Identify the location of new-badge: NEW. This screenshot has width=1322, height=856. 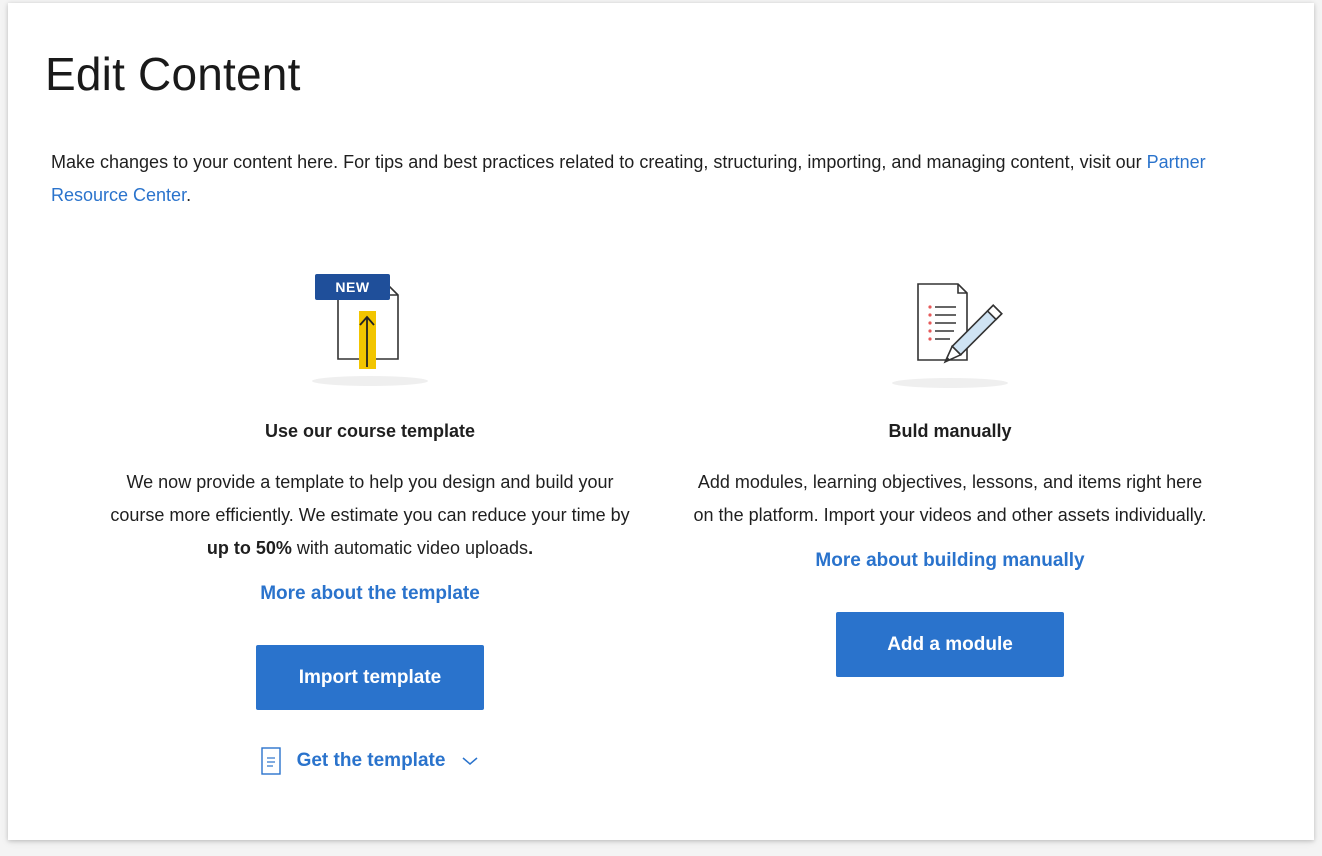
(352, 287).